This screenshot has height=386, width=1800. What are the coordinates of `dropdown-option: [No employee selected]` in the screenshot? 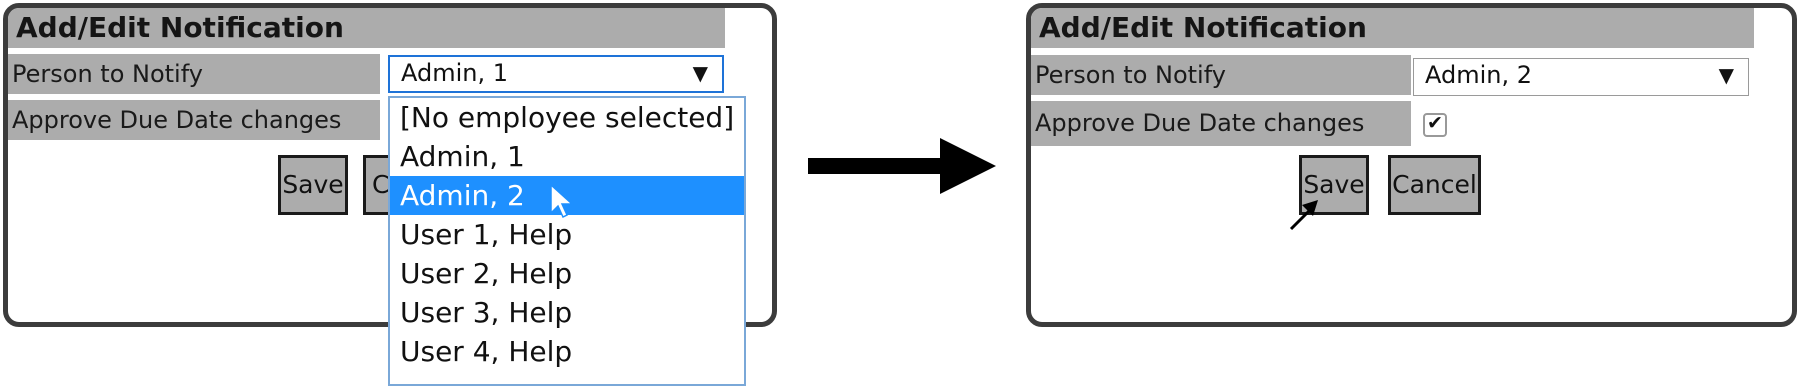 It's located at (567, 117).